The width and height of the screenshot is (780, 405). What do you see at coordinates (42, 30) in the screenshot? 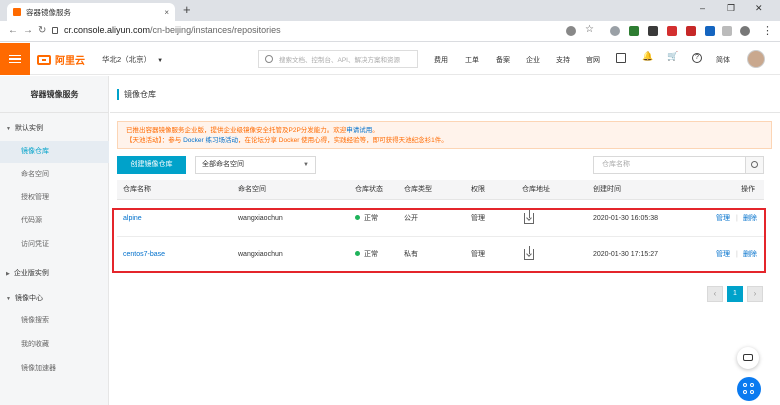
I see `reload-button: ↻` at bounding box center [42, 30].